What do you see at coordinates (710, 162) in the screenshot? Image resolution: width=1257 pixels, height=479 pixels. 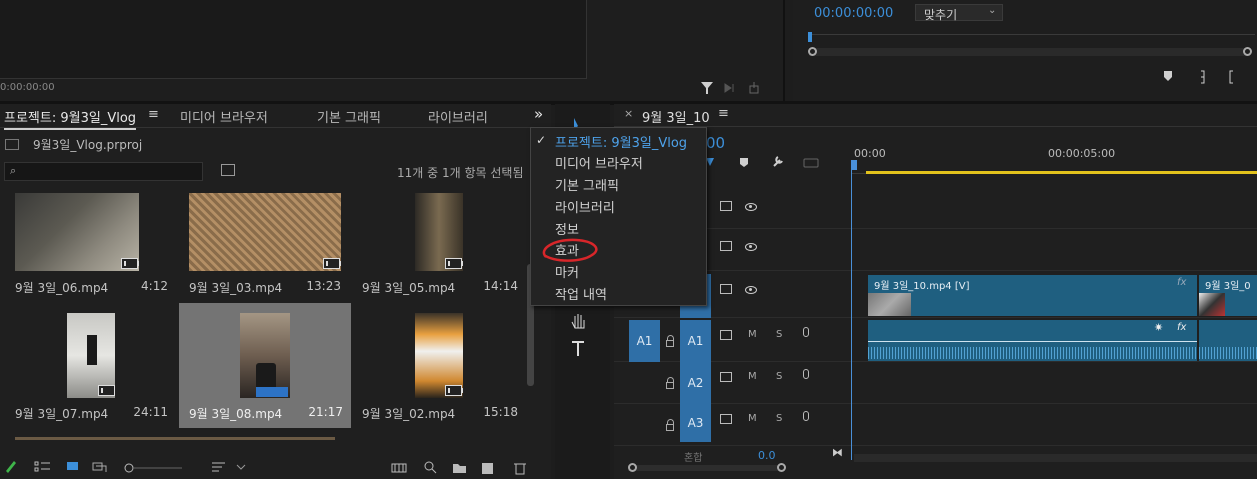 I see `snap-icon` at bounding box center [710, 162].